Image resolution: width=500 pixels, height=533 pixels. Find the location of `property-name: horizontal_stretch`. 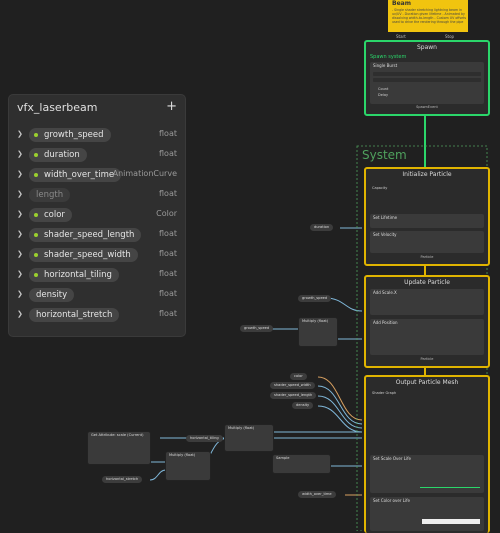

property-name: horizontal_stretch is located at coordinates (74, 315).